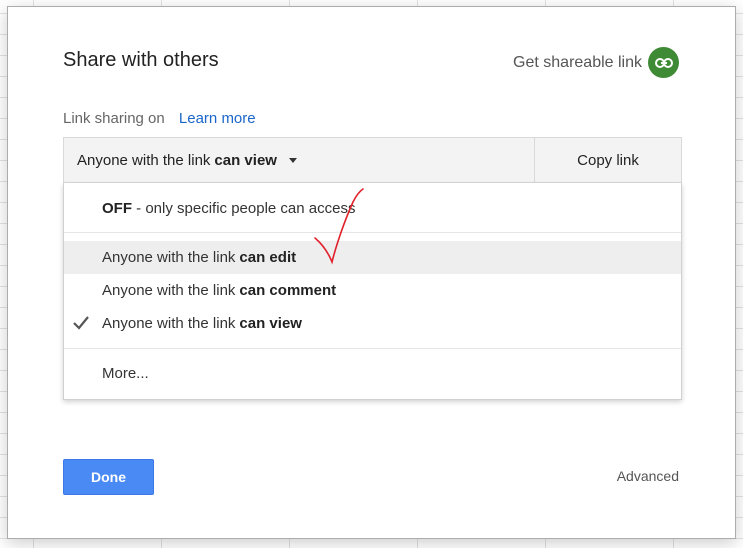 This screenshot has height=548, width=743. I want to click on dialog-title: Share with others, so click(141, 60).